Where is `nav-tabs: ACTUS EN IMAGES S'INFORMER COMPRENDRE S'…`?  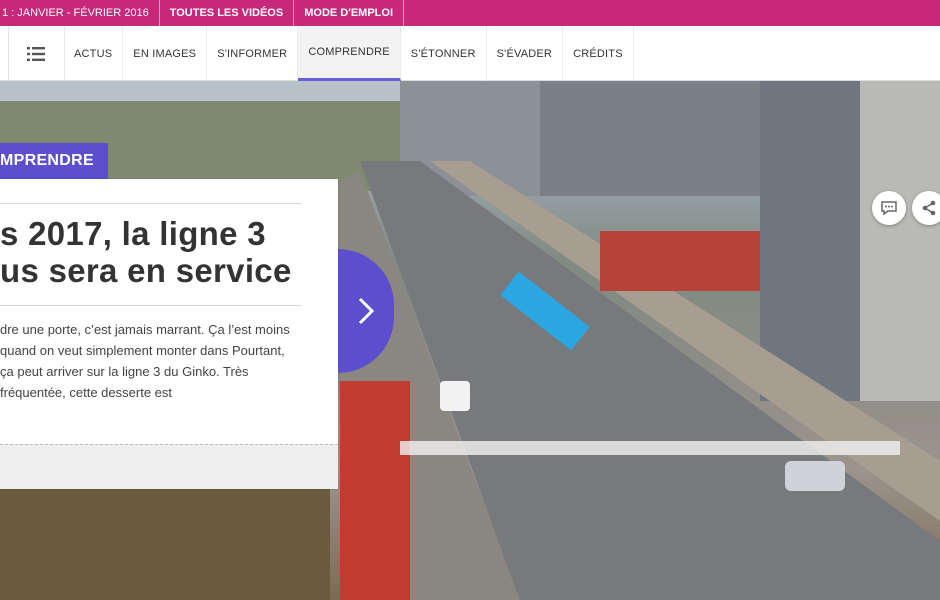
nav-tabs: ACTUS EN IMAGES S'INFORMER COMPRENDRE S'… is located at coordinates (349, 53).